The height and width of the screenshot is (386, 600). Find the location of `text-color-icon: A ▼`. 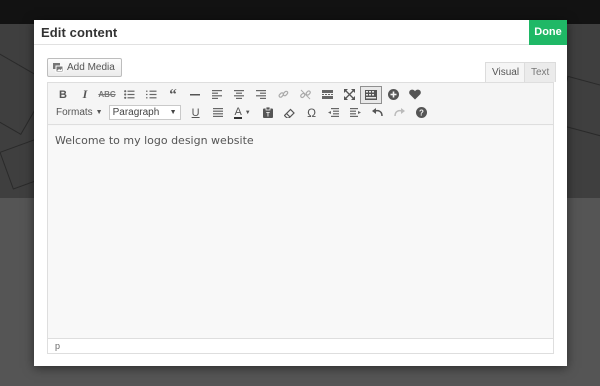

text-color-icon: A ▼ is located at coordinates (243, 113).